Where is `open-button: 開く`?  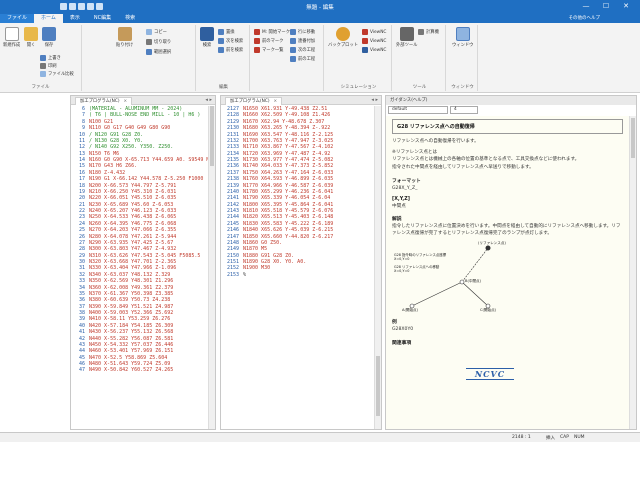
open-button: 開く is located at coordinates (31, 37).